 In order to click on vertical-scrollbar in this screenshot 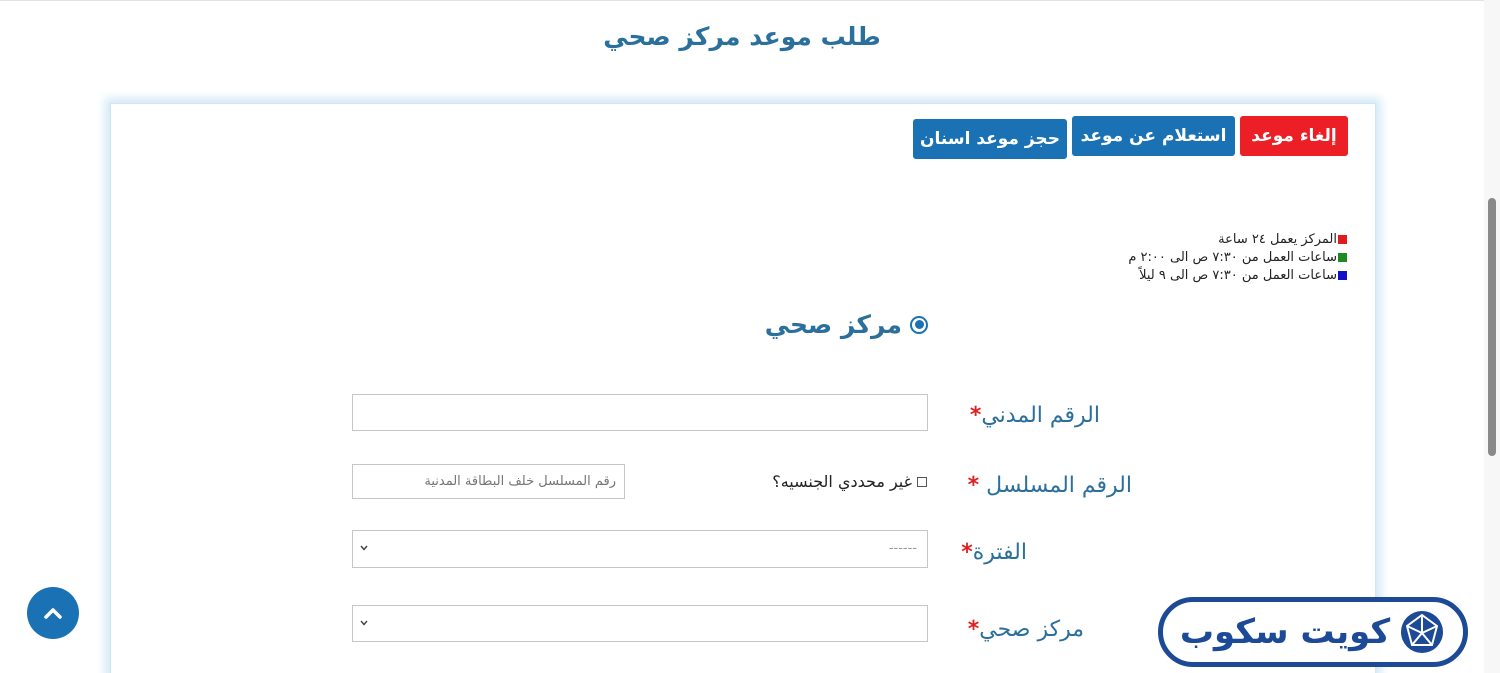, I will do `click(1492, 336)`.